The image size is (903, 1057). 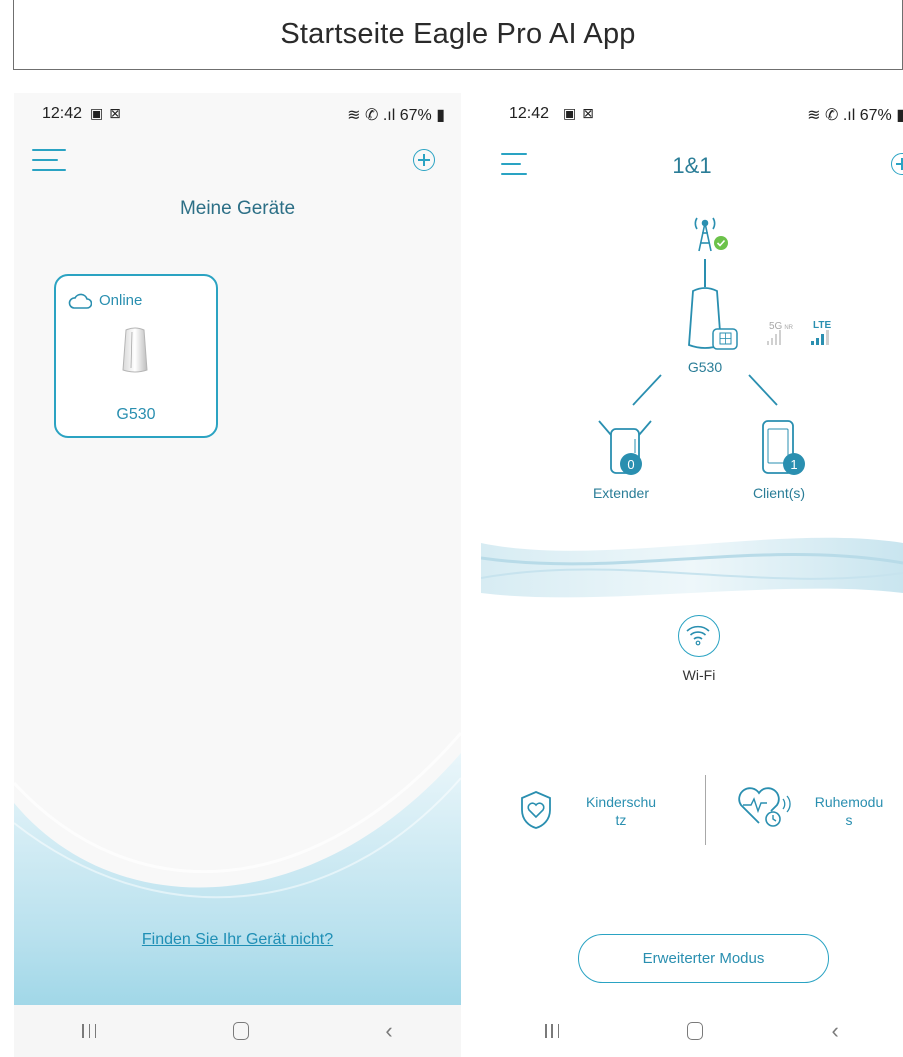 I want to click on clients-label: Client(s), so click(x=779, y=493).